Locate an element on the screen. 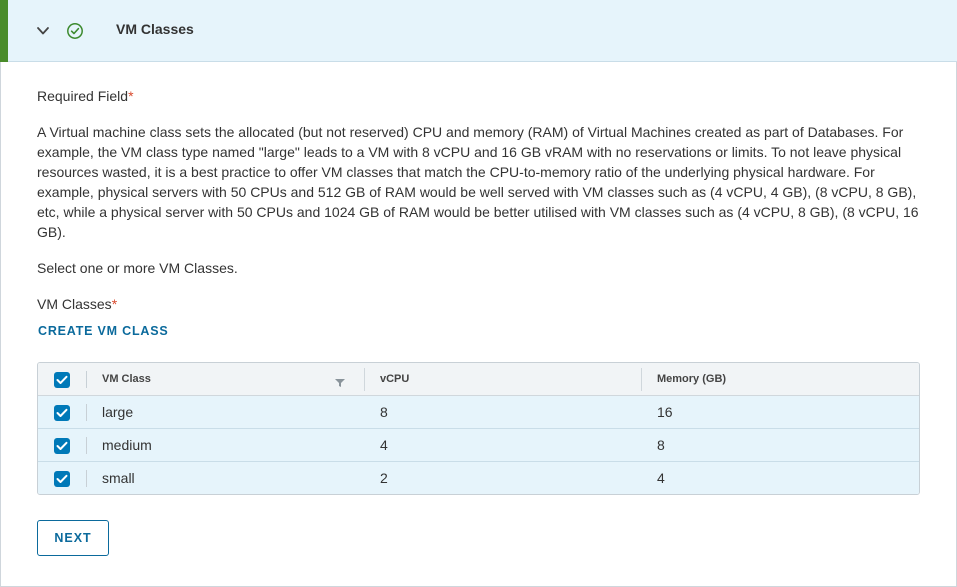  table-row: small 2 4 is located at coordinates (478, 478).